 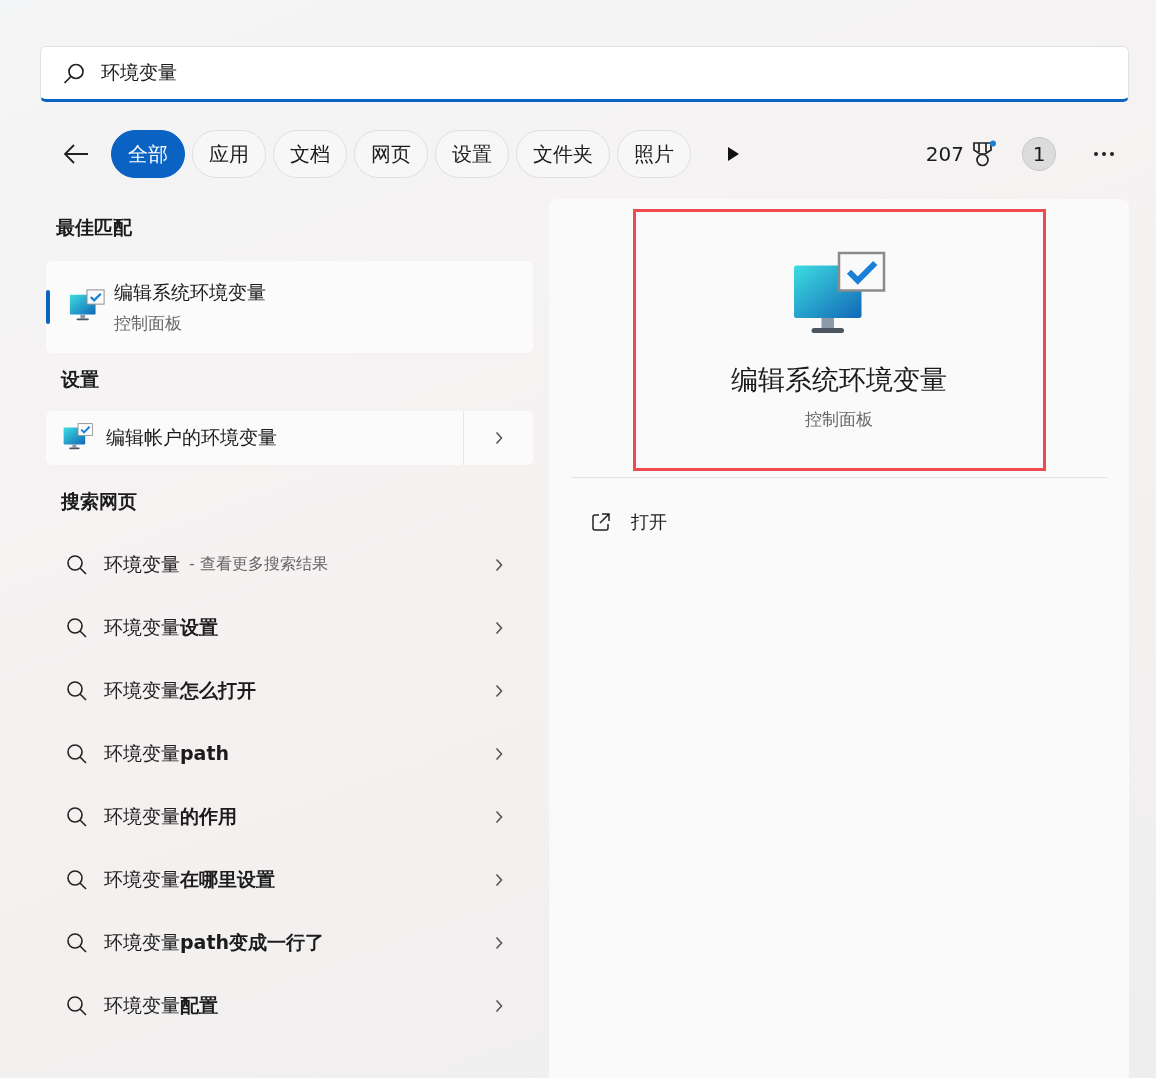 What do you see at coordinates (289, 1005) in the screenshot?
I see `web-search-suggestion: 环境变量配置` at bounding box center [289, 1005].